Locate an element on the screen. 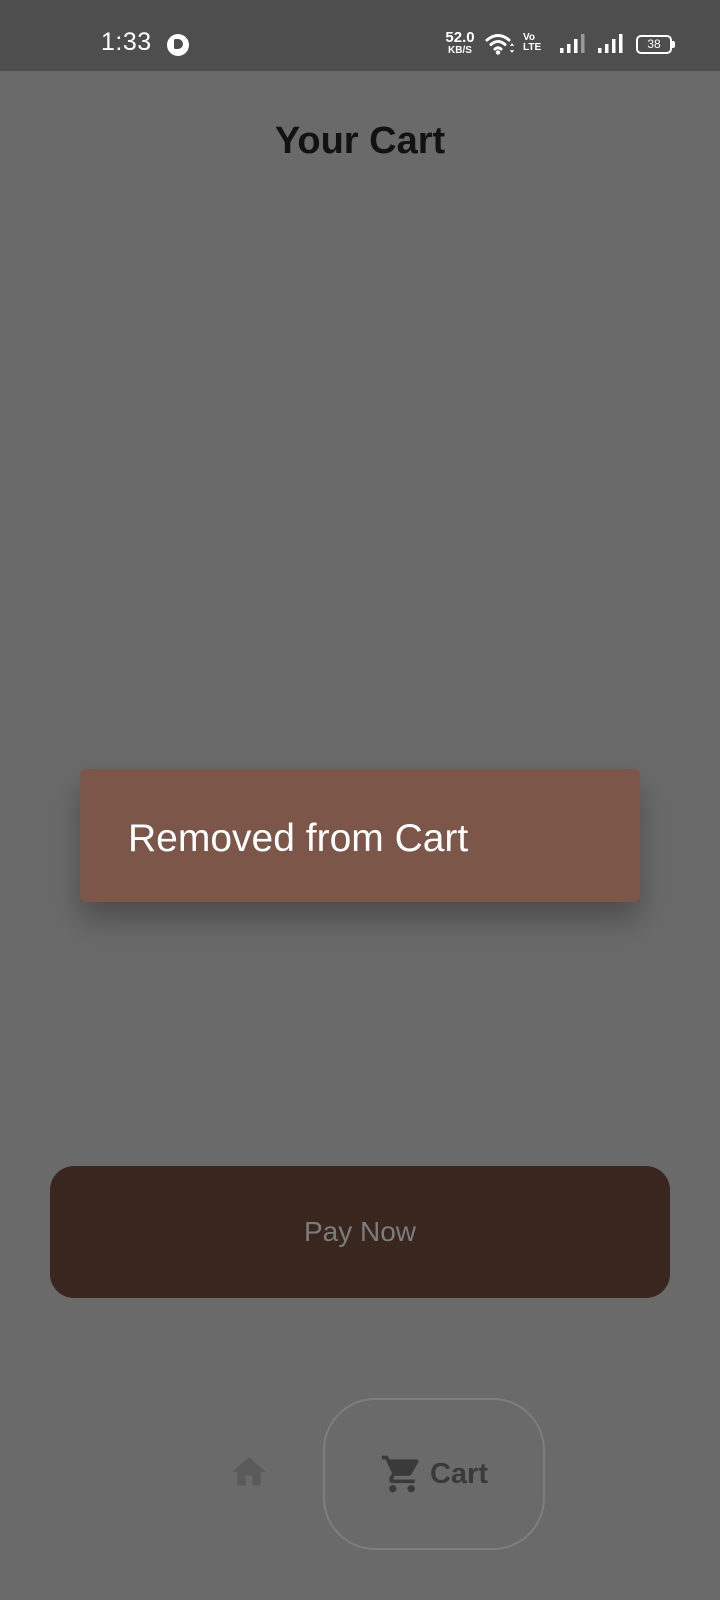  volte-icon: Vo LTE is located at coordinates (532, 43).